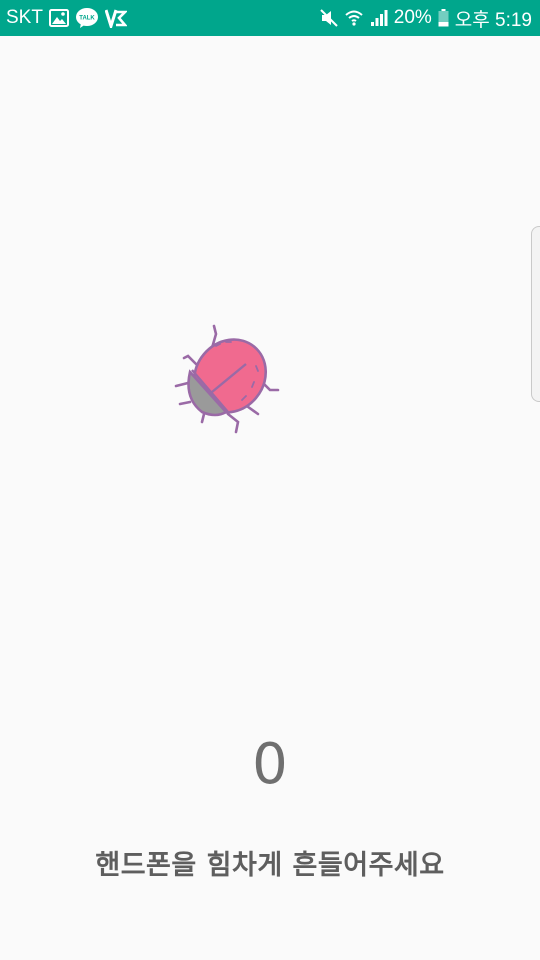 Image resolution: width=540 pixels, height=960 pixels. I want to click on battery-percent: 20%, so click(412, 17).